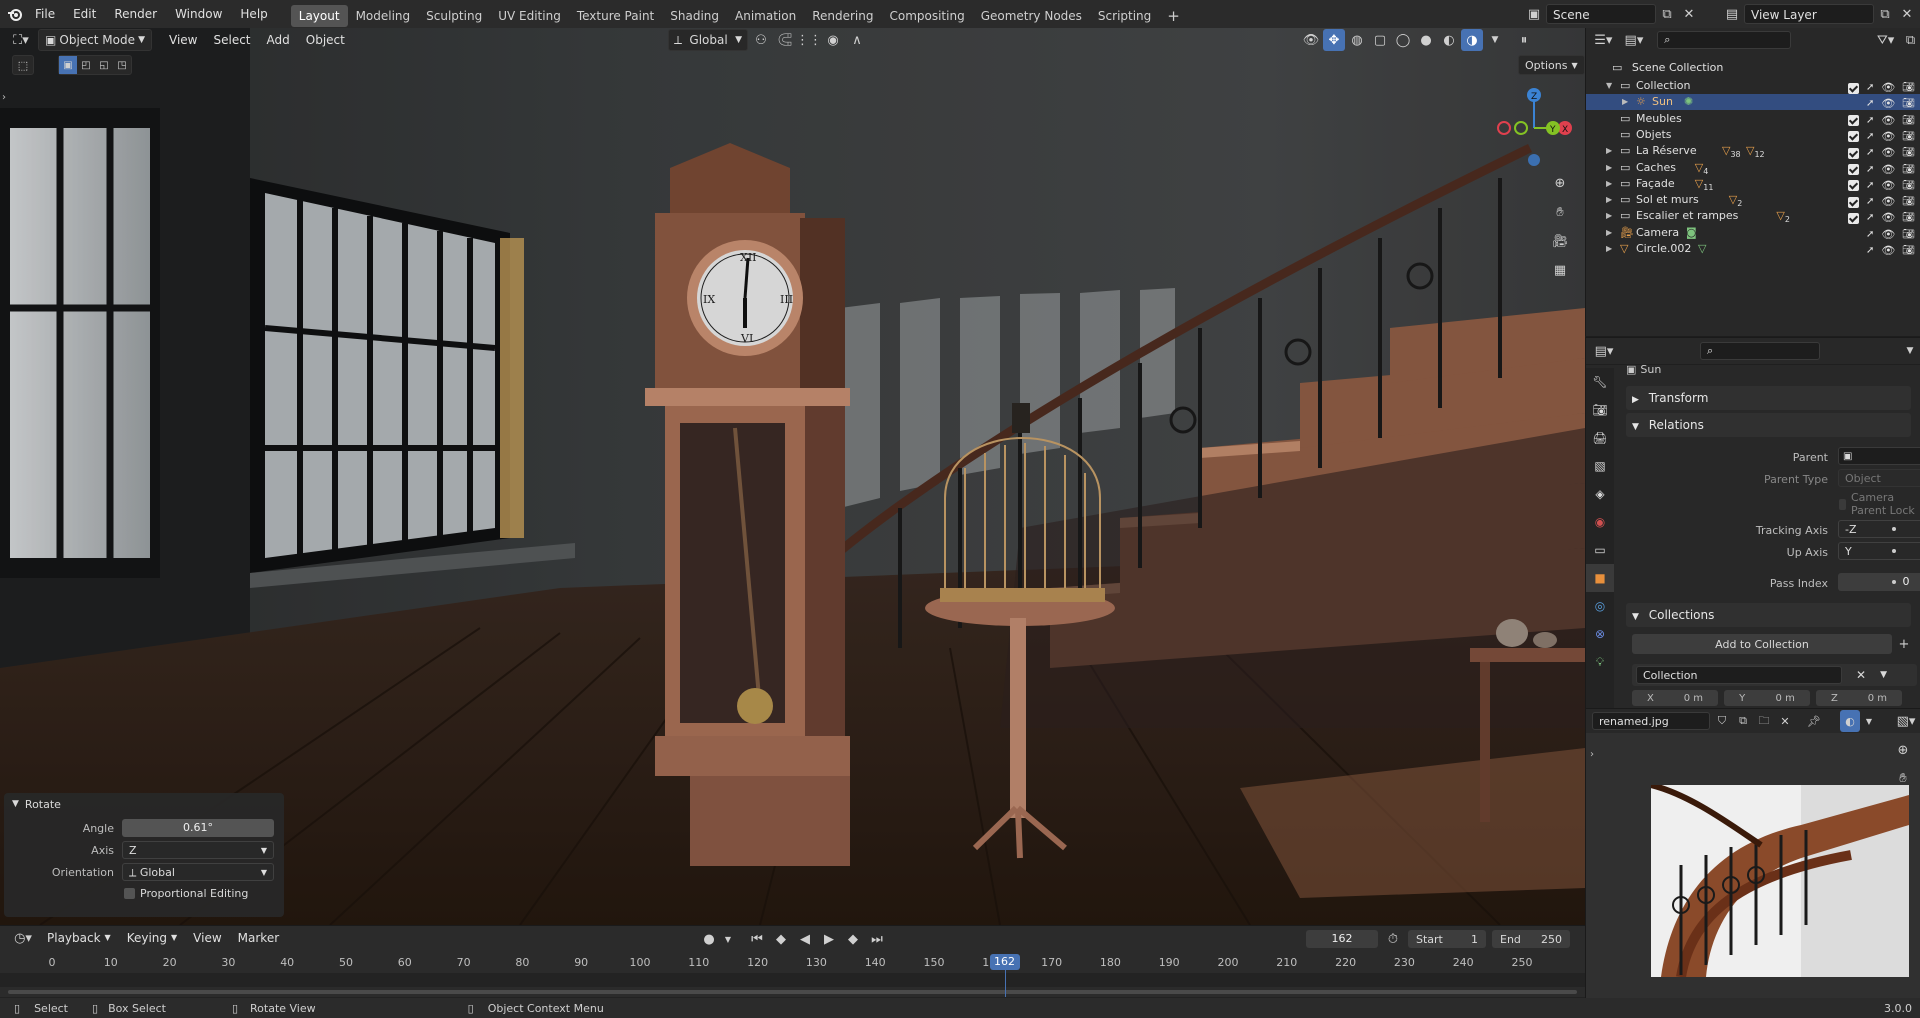 This screenshot has width=1920, height=1018. What do you see at coordinates (1601, 14) in the screenshot?
I see `scene-name-field: Scene` at bounding box center [1601, 14].